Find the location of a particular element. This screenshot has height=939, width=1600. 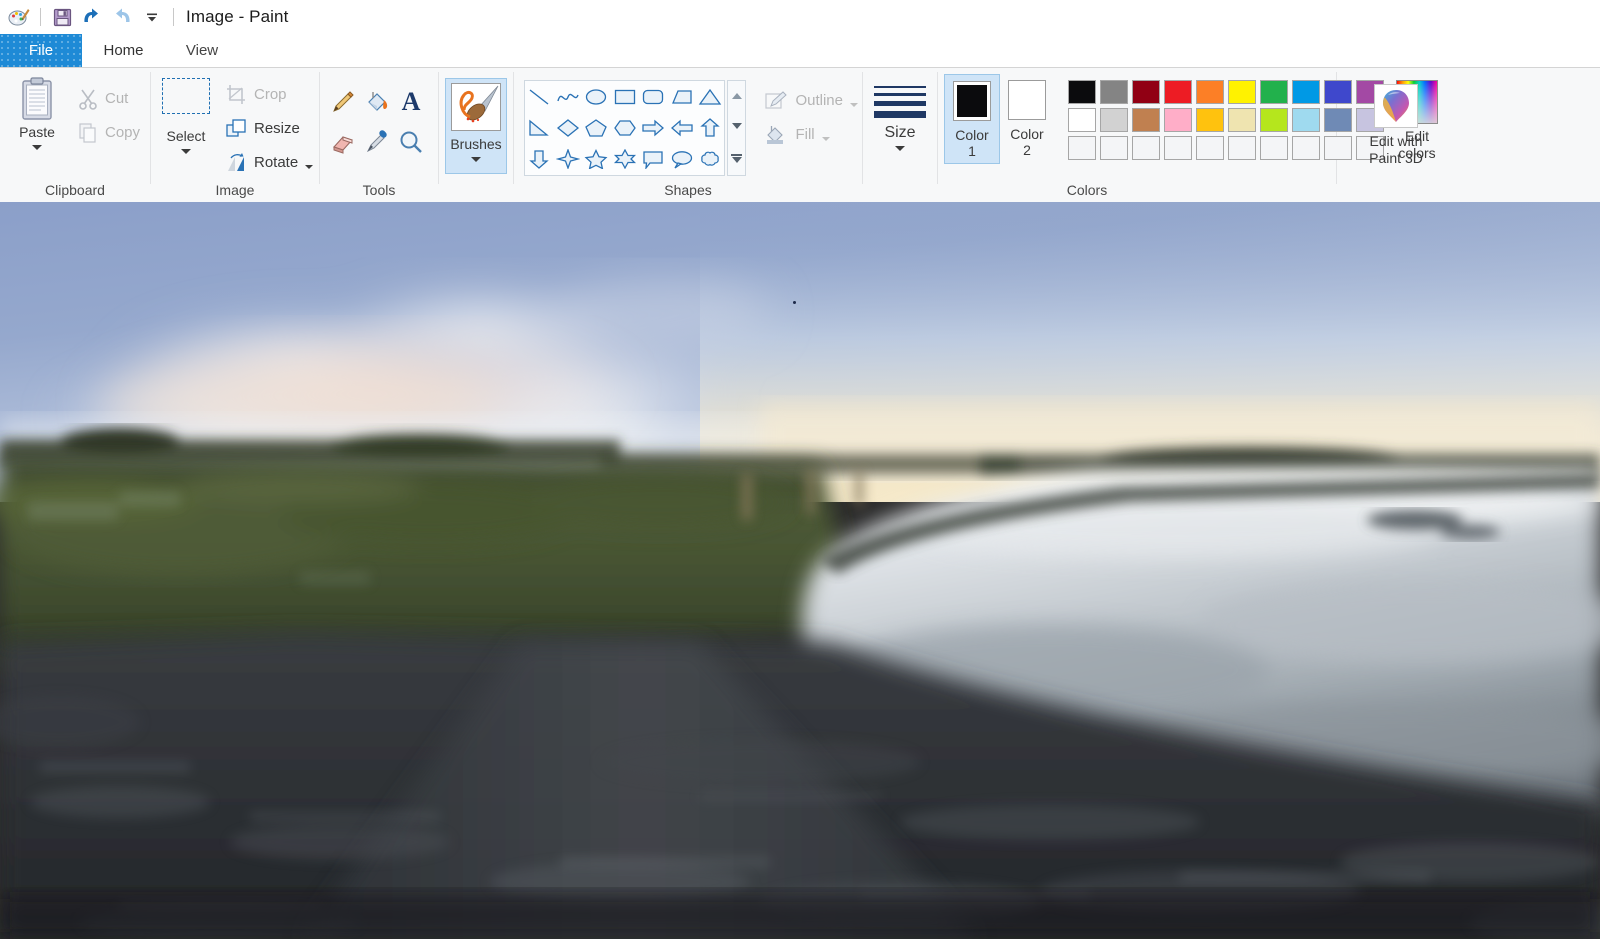

resize-button: Resize is located at coordinates (269, 129).